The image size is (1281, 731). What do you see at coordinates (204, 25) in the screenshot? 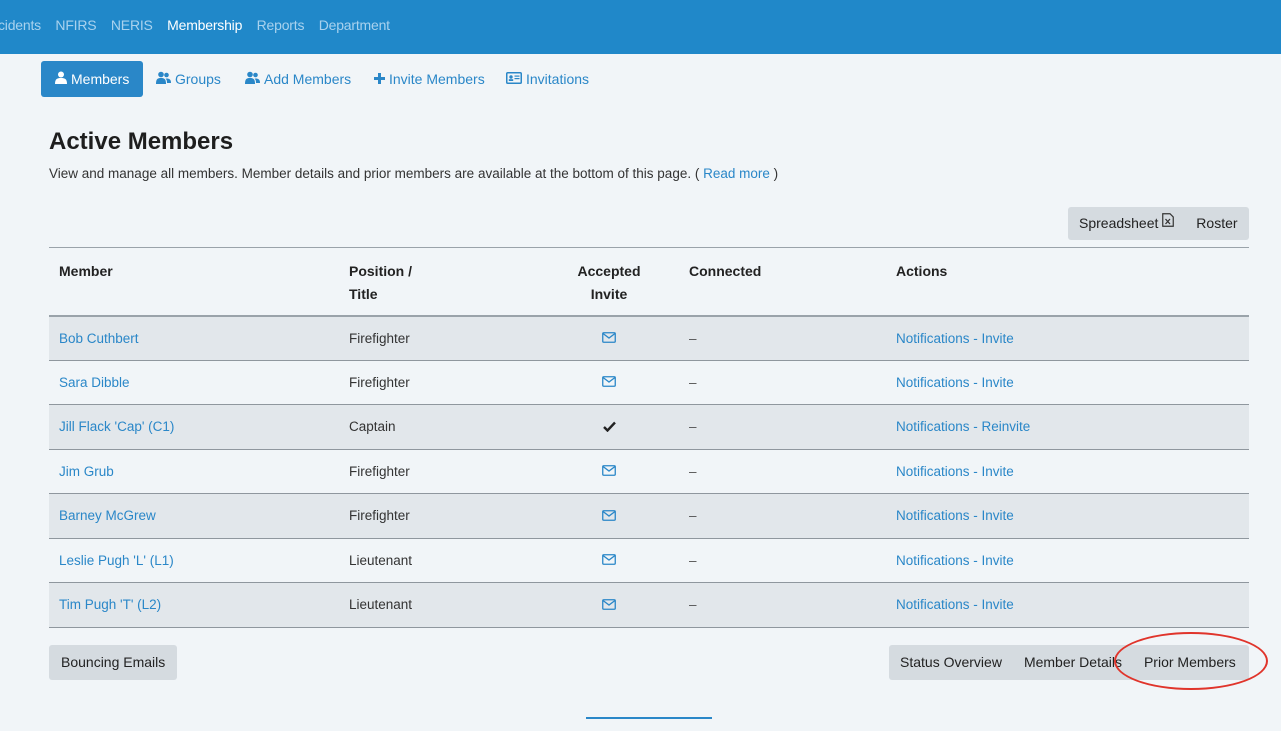
I see `nav-item-membership: Membership` at bounding box center [204, 25].